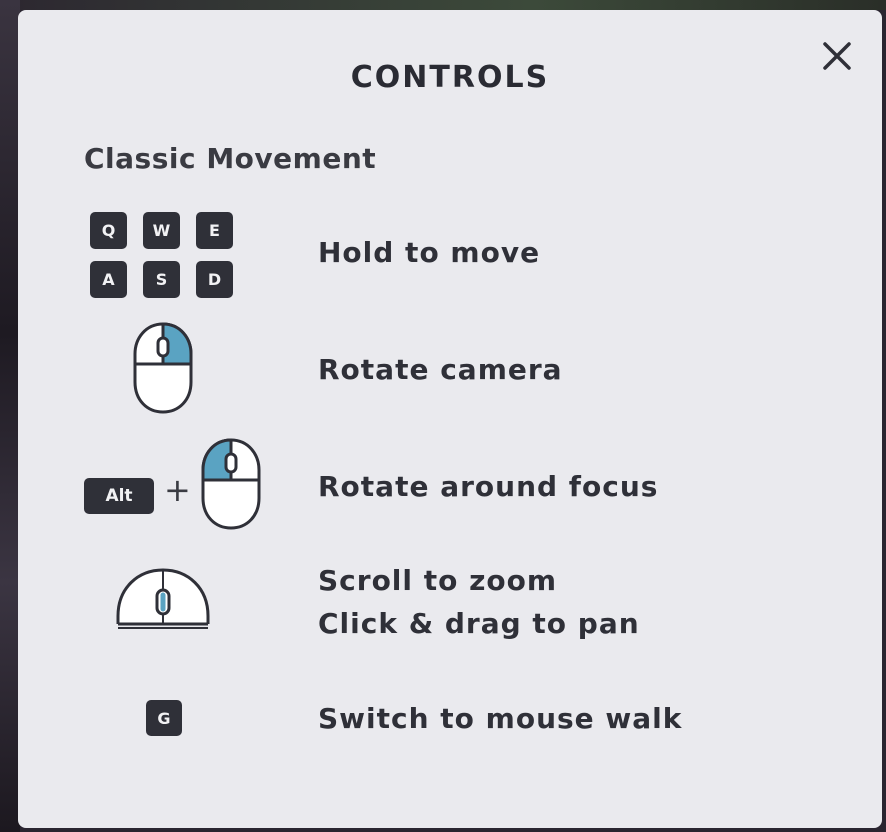 This screenshot has height=832, width=886. I want to click on close-button, so click(837, 56).